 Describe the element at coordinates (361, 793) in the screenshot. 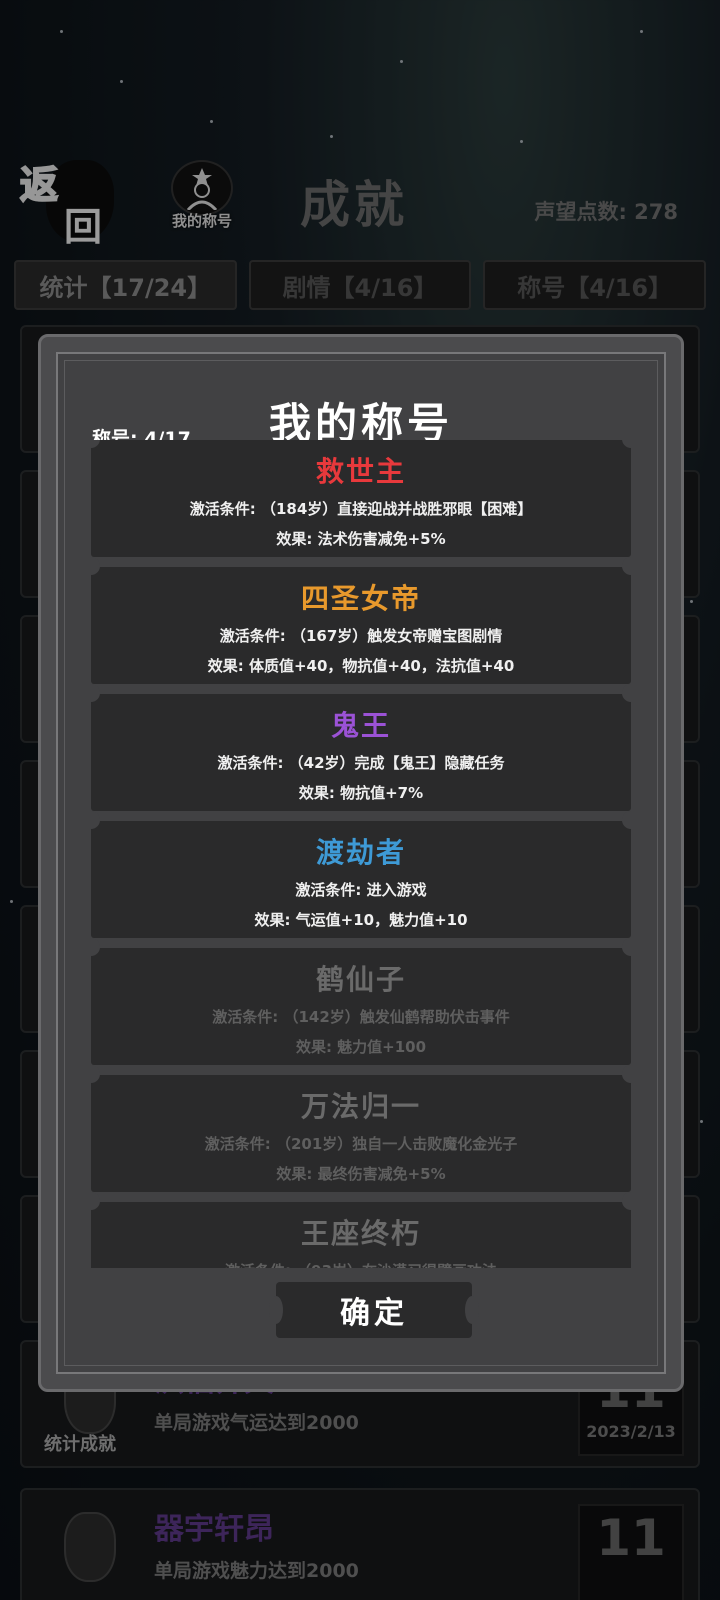

I see `title-effect: 效果: 物抗值+7%` at that location.